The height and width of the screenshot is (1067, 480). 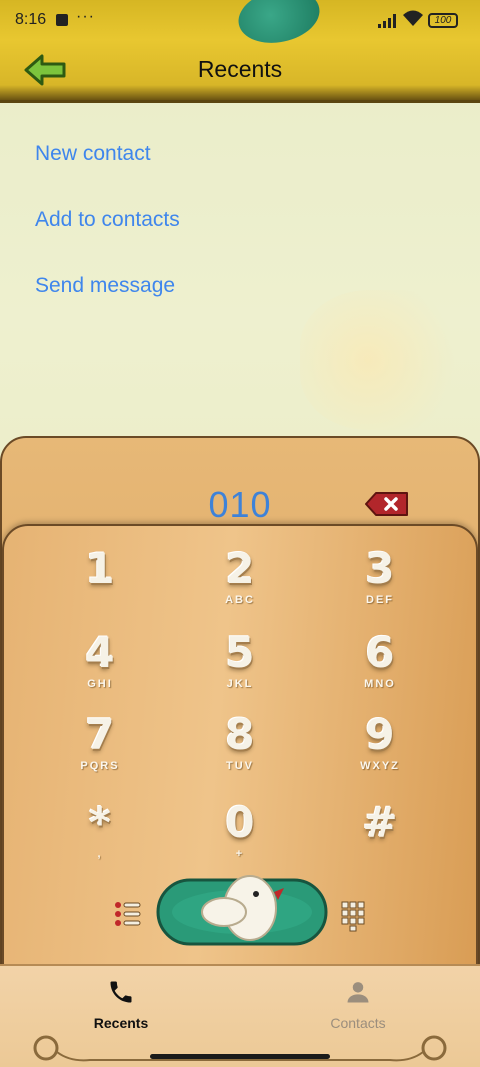 What do you see at coordinates (100, 652) in the screenshot?
I see `key-digit: 4` at bounding box center [100, 652].